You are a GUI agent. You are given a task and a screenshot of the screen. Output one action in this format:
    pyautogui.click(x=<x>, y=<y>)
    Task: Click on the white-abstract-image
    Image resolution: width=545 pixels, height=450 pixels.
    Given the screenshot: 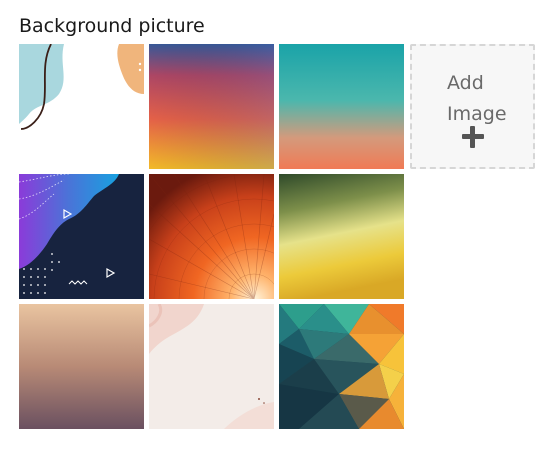 What is the action you would take?
    pyautogui.click(x=81, y=106)
    